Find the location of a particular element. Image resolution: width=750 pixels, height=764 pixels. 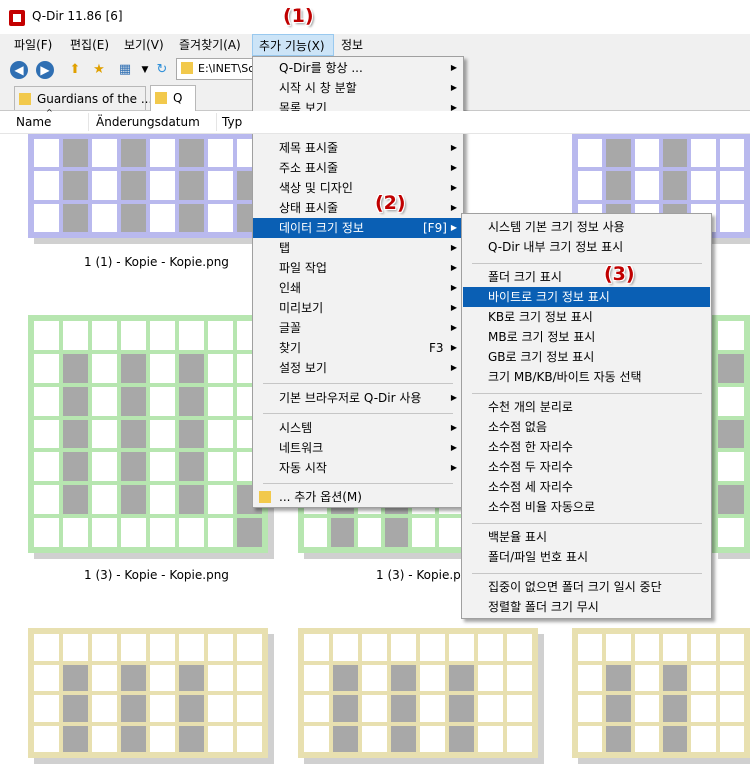

submenu-item-kb: KB로 크기 정보 표시 is located at coordinates (586, 317).